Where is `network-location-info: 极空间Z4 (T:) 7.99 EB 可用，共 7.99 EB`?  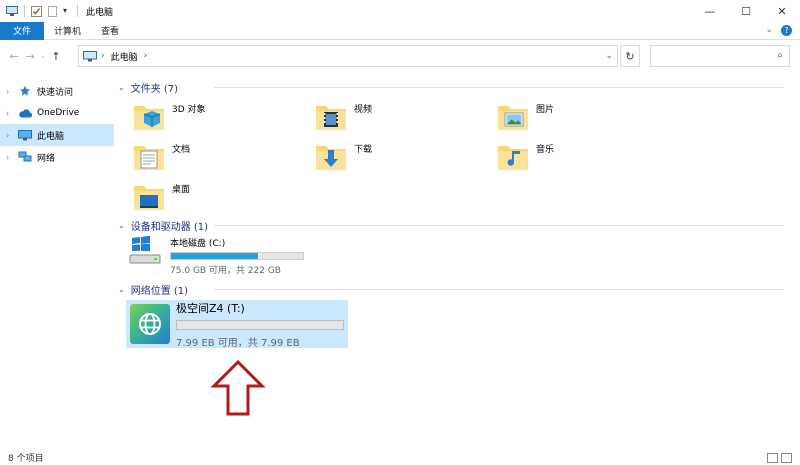 network-location-info: 极空间Z4 (T:) 7.99 EB 可用，共 7.99 EB is located at coordinates (260, 324).